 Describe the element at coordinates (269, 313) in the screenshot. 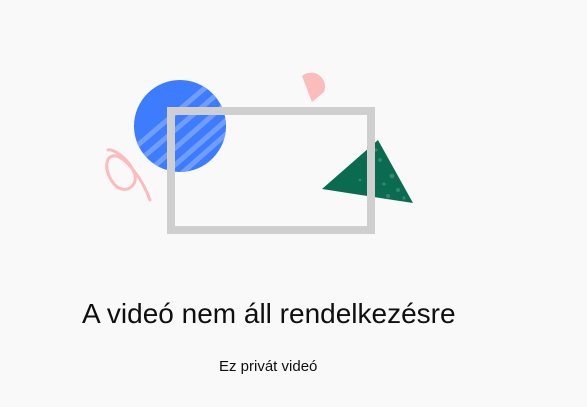

I see `error-title: A videó nem áll rendelkezésre` at that location.